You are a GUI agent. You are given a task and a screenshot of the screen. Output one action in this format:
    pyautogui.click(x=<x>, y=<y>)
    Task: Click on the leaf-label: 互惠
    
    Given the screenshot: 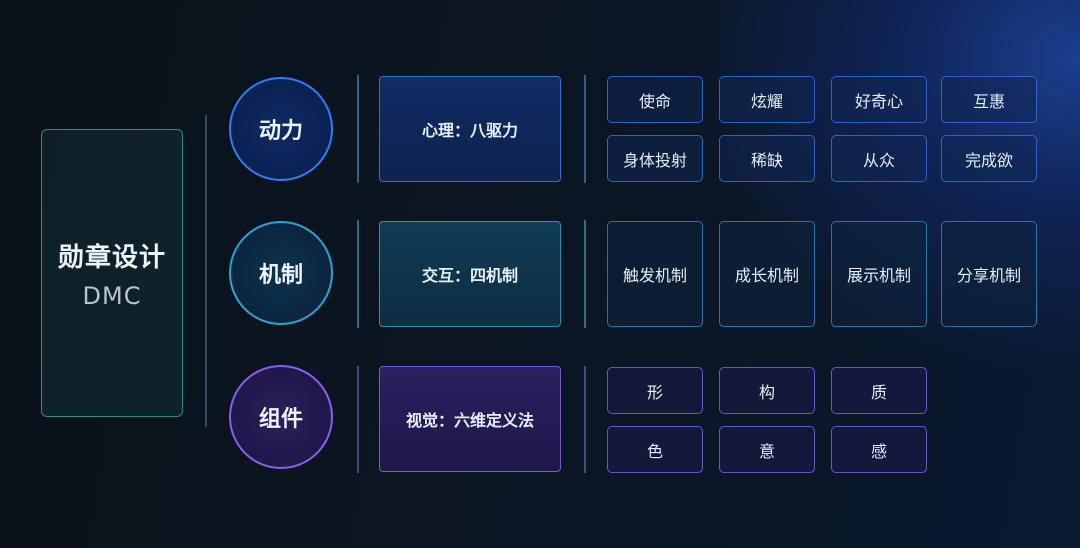 What is the action you would take?
    pyautogui.click(x=988, y=101)
    